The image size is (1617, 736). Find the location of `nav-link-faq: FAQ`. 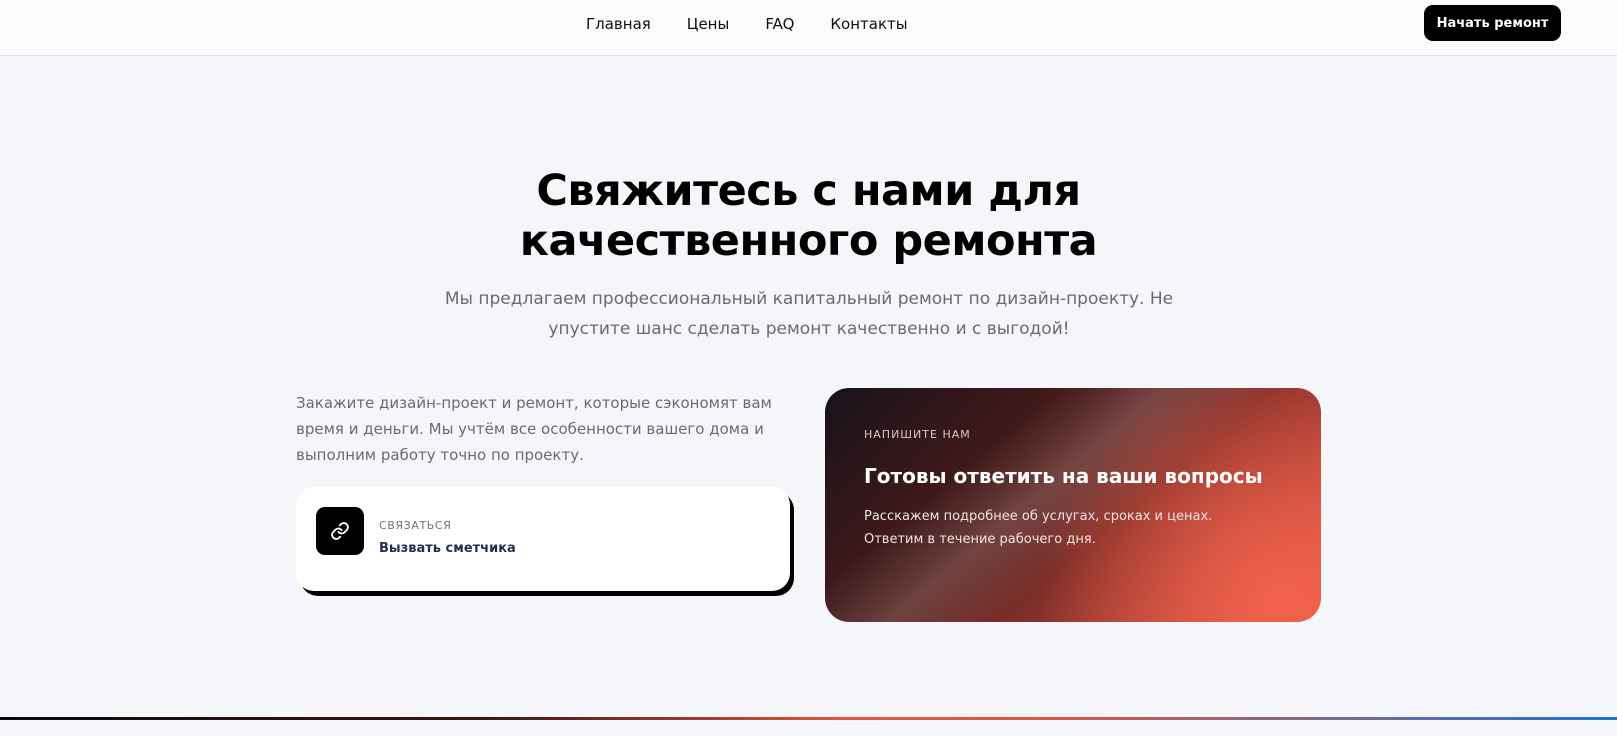

nav-link-faq: FAQ is located at coordinates (779, 24).